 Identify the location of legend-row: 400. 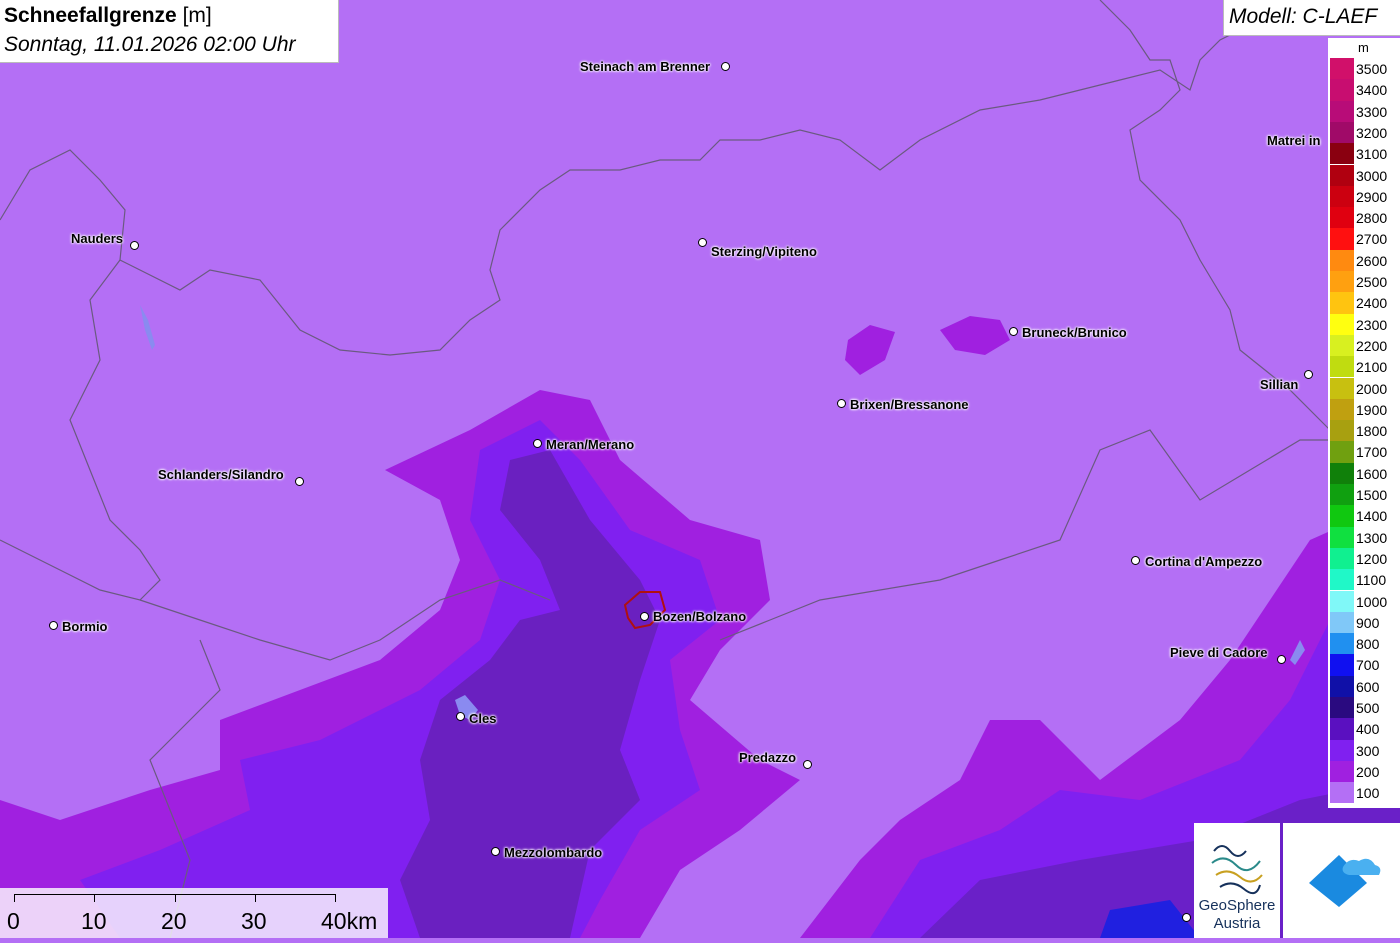
(1365, 729).